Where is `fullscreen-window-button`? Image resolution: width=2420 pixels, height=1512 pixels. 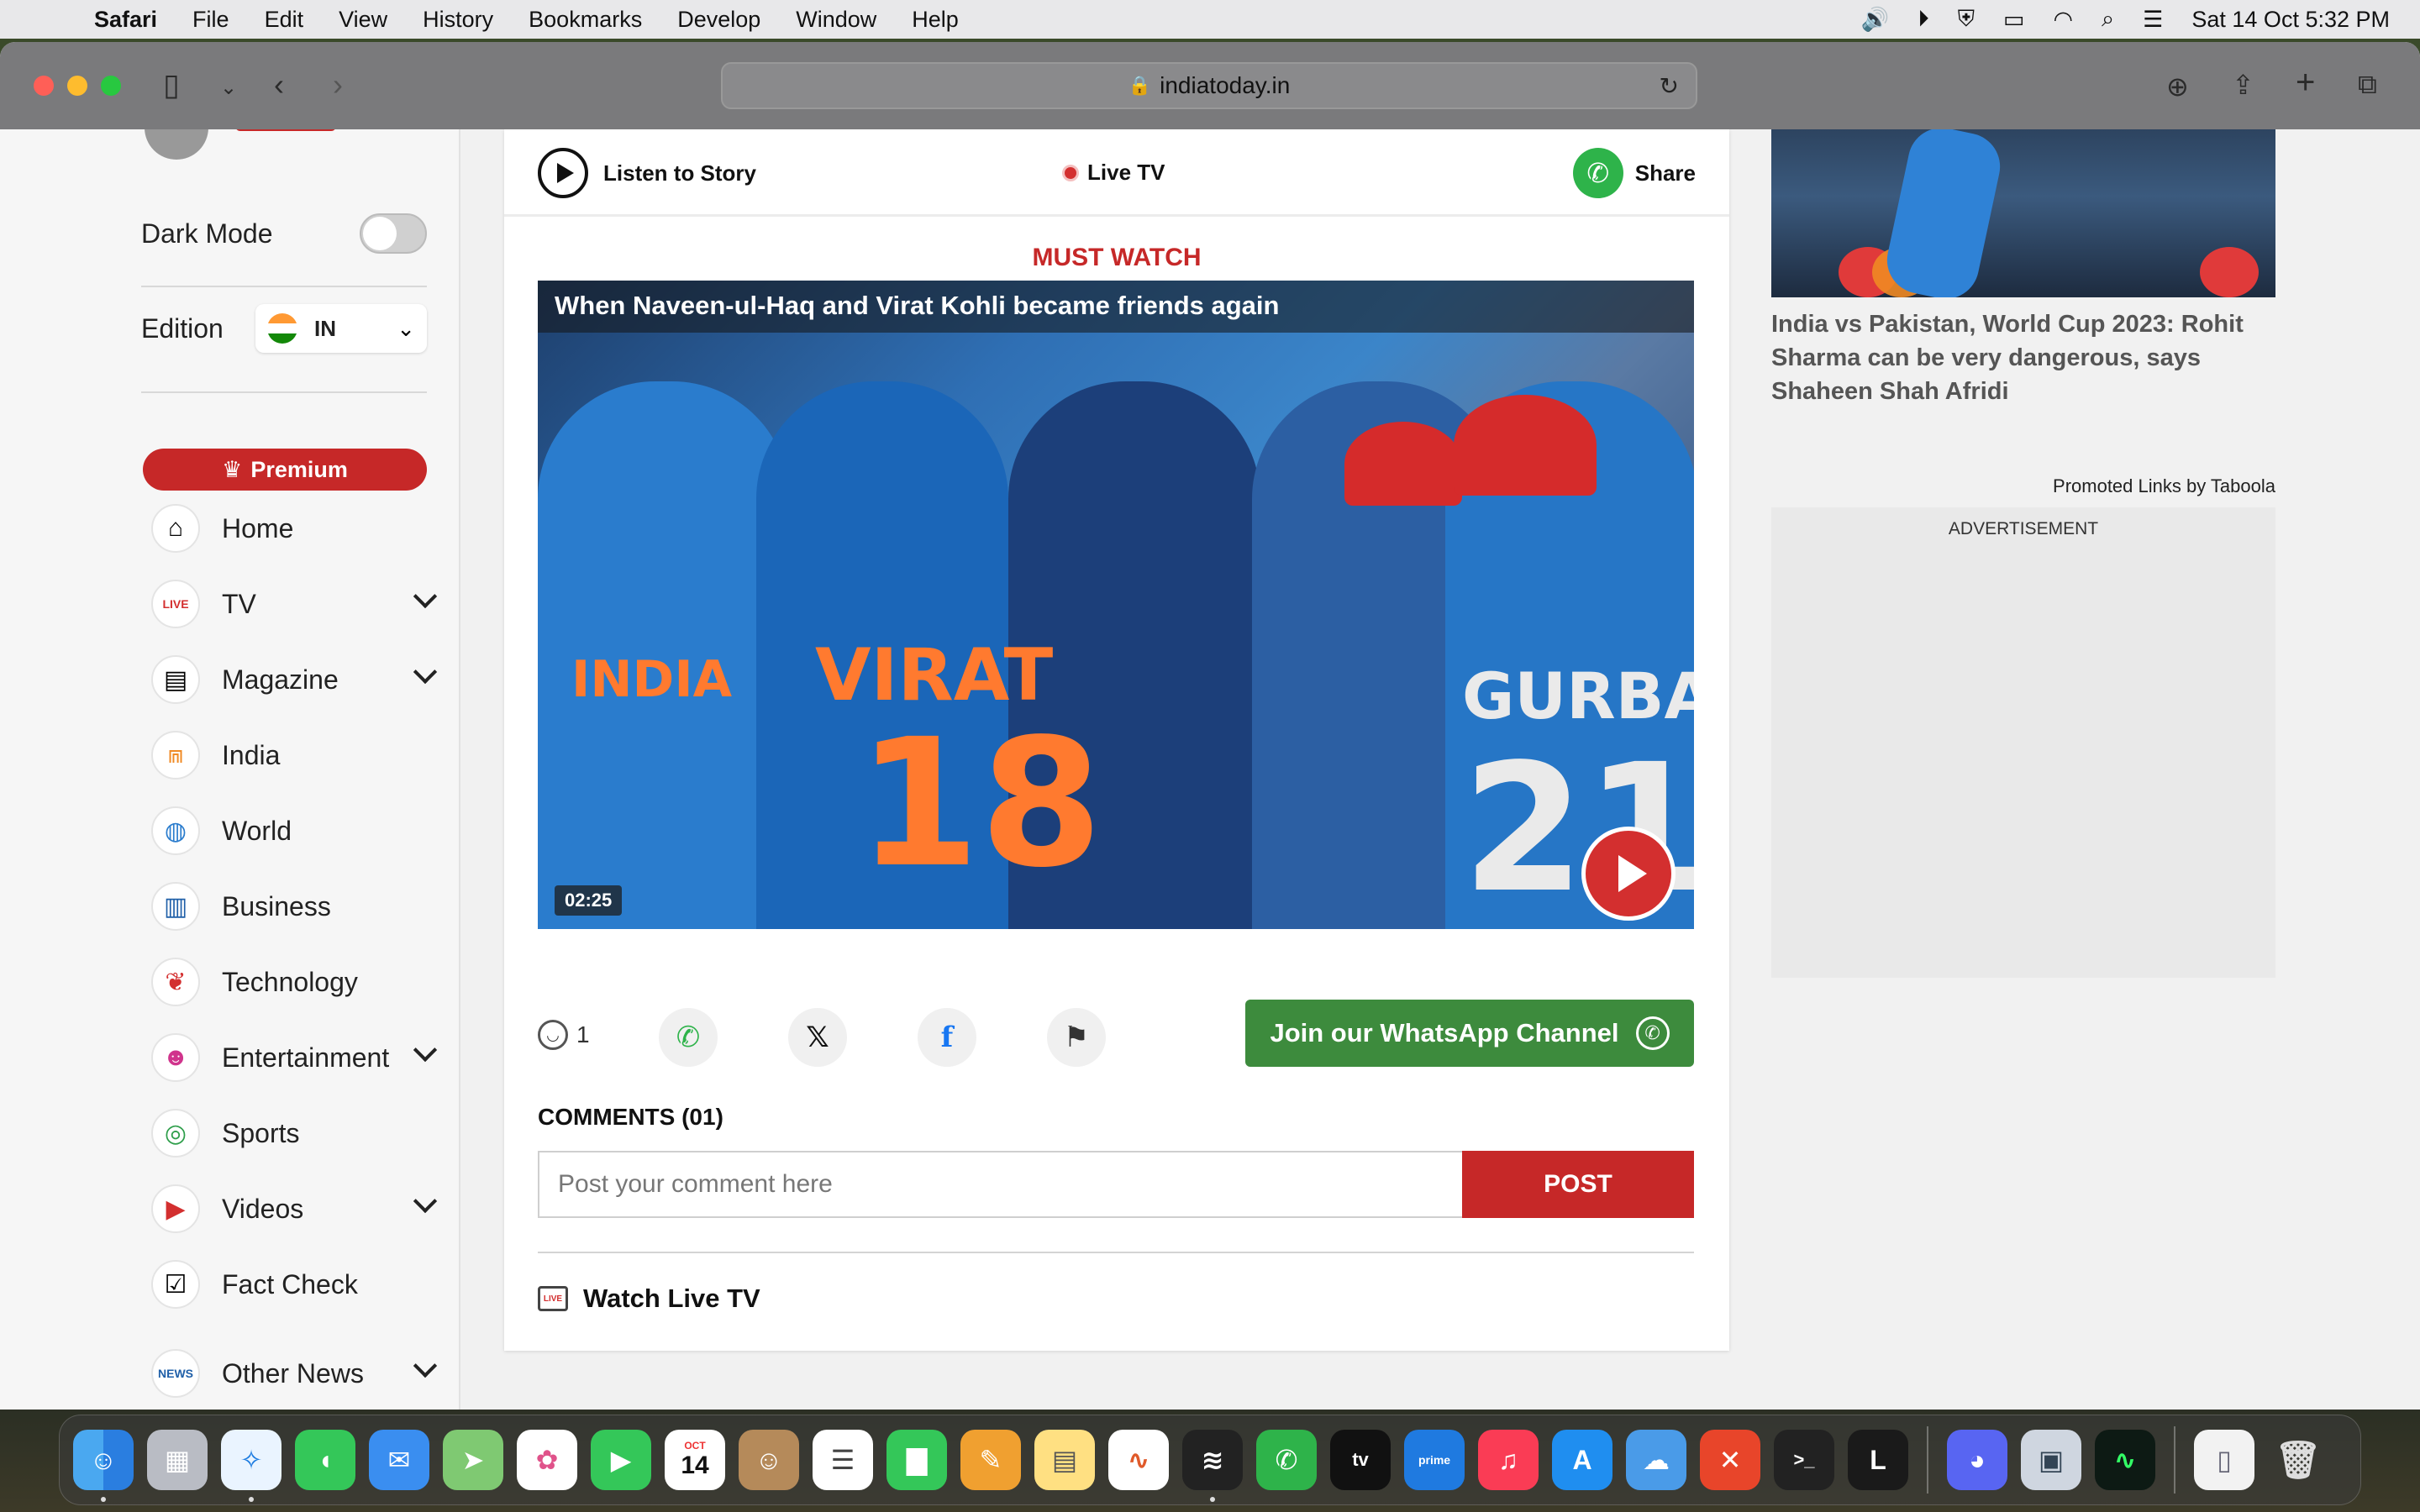
fullscreen-window-button is located at coordinates (111, 86).